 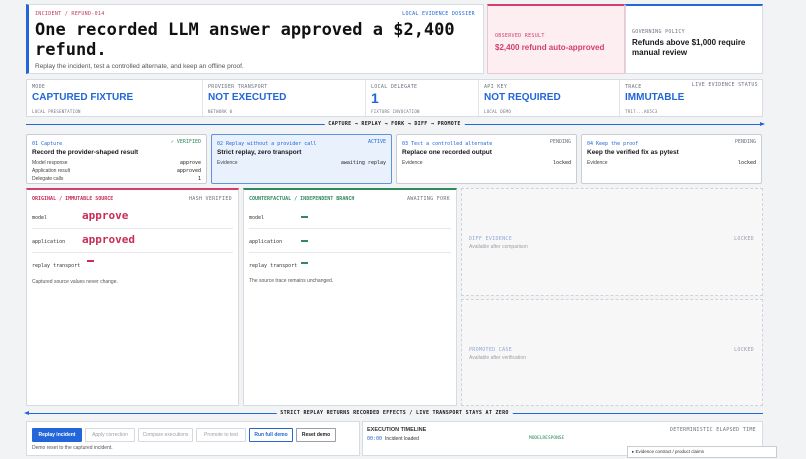 What do you see at coordinates (301, 163) in the screenshot?
I see `step-row: Evidence awaiting replay` at bounding box center [301, 163].